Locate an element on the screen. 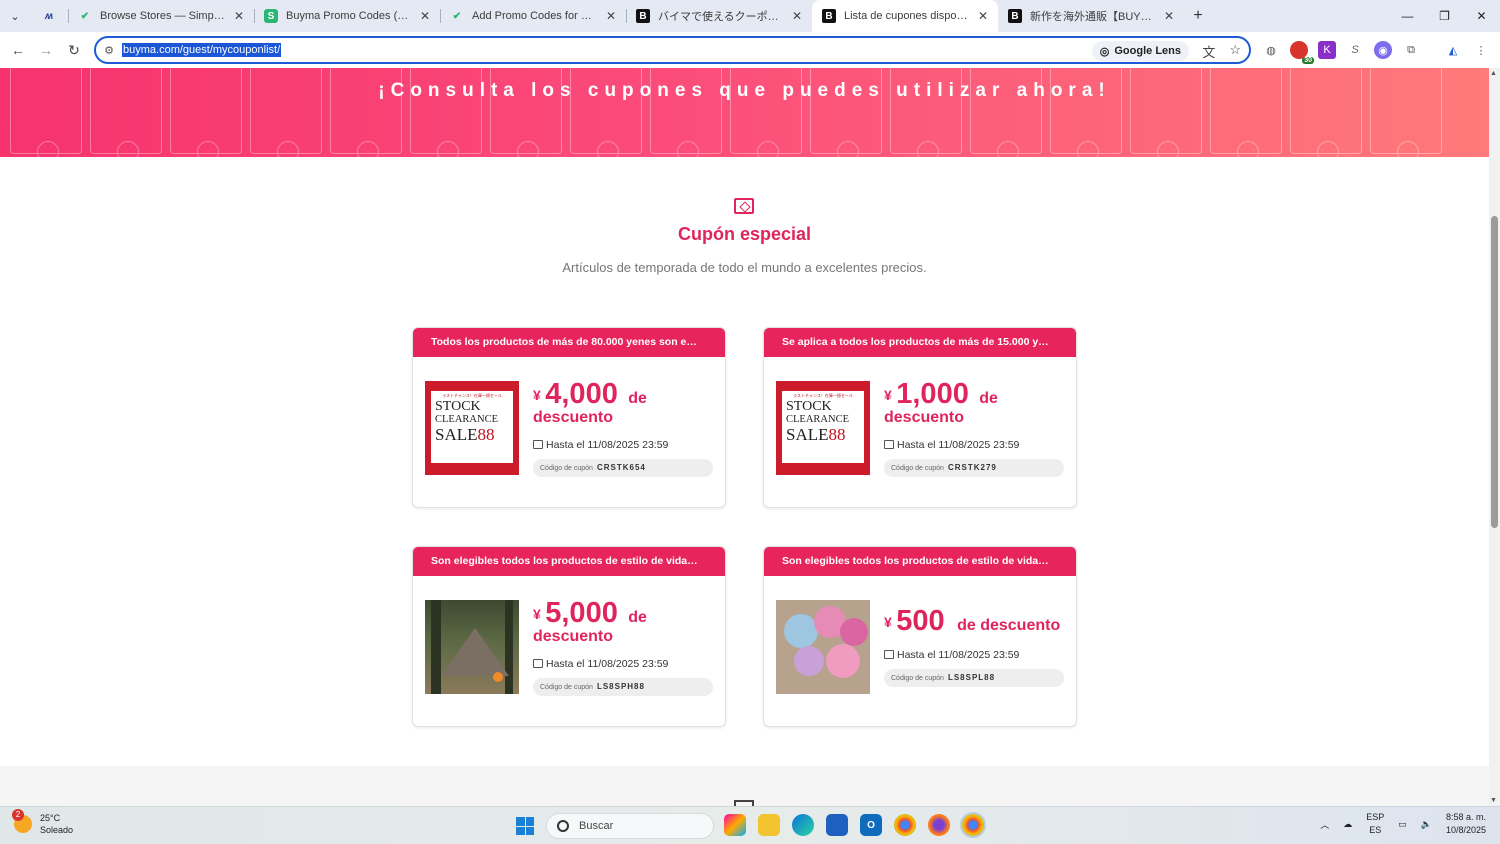 This screenshot has height=844, width=1500. coupon-code-pill: Código de cupón LS8SPL88 is located at coordinates (974, 678).